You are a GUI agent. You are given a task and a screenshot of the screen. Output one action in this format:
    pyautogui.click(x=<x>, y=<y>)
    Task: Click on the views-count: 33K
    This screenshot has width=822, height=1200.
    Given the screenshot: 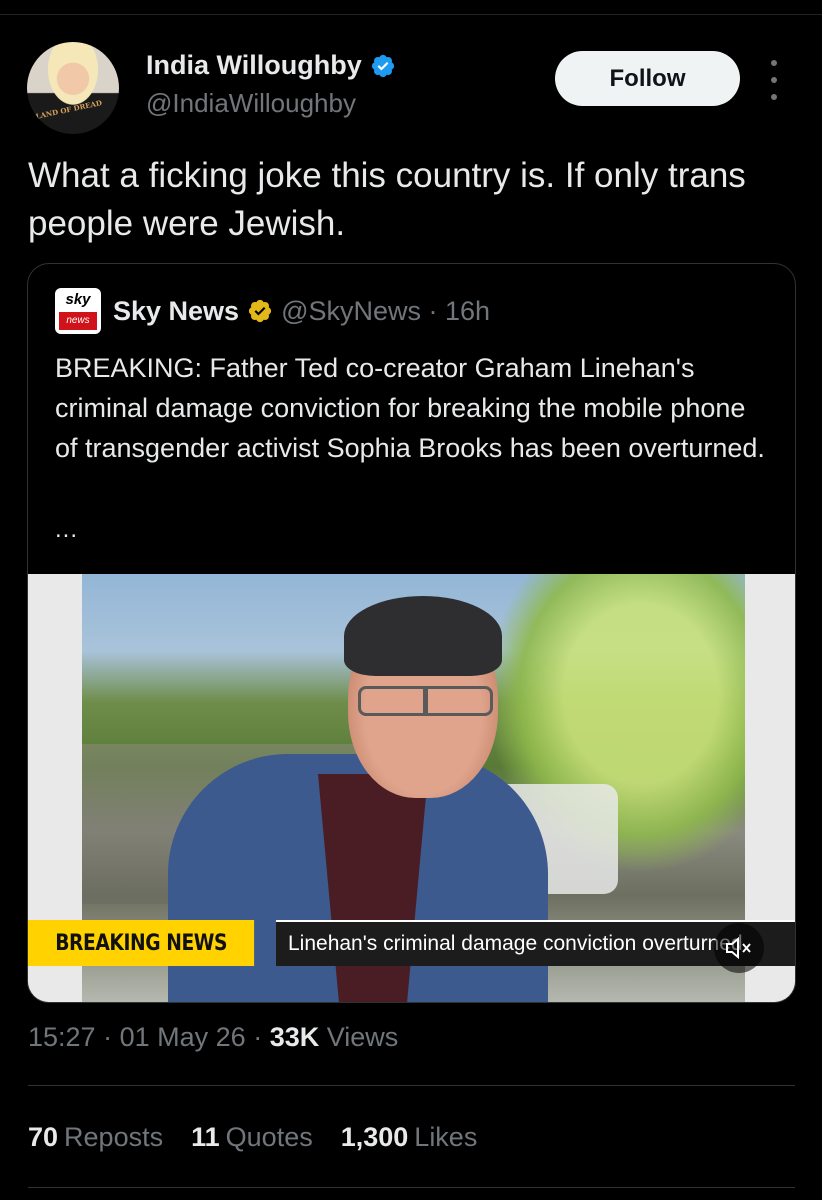 What is the action you would take?
    pyautogui.click(x=294, y=1037)
    